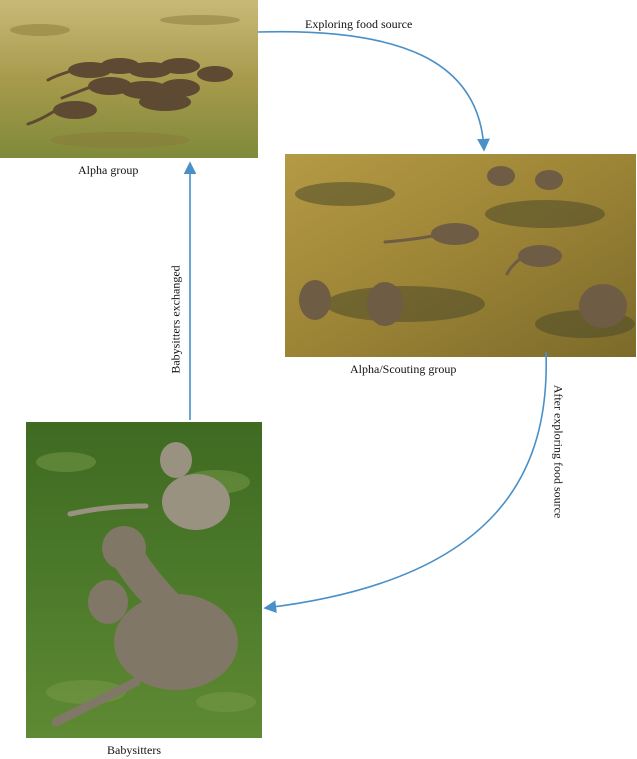 This screenshot has height=759, width=637. What do you see at coordinates (558, 451) in the screenshot?
I see `after-exploring-food-source-label: After exploring food source` at bounding box center [558, 451].